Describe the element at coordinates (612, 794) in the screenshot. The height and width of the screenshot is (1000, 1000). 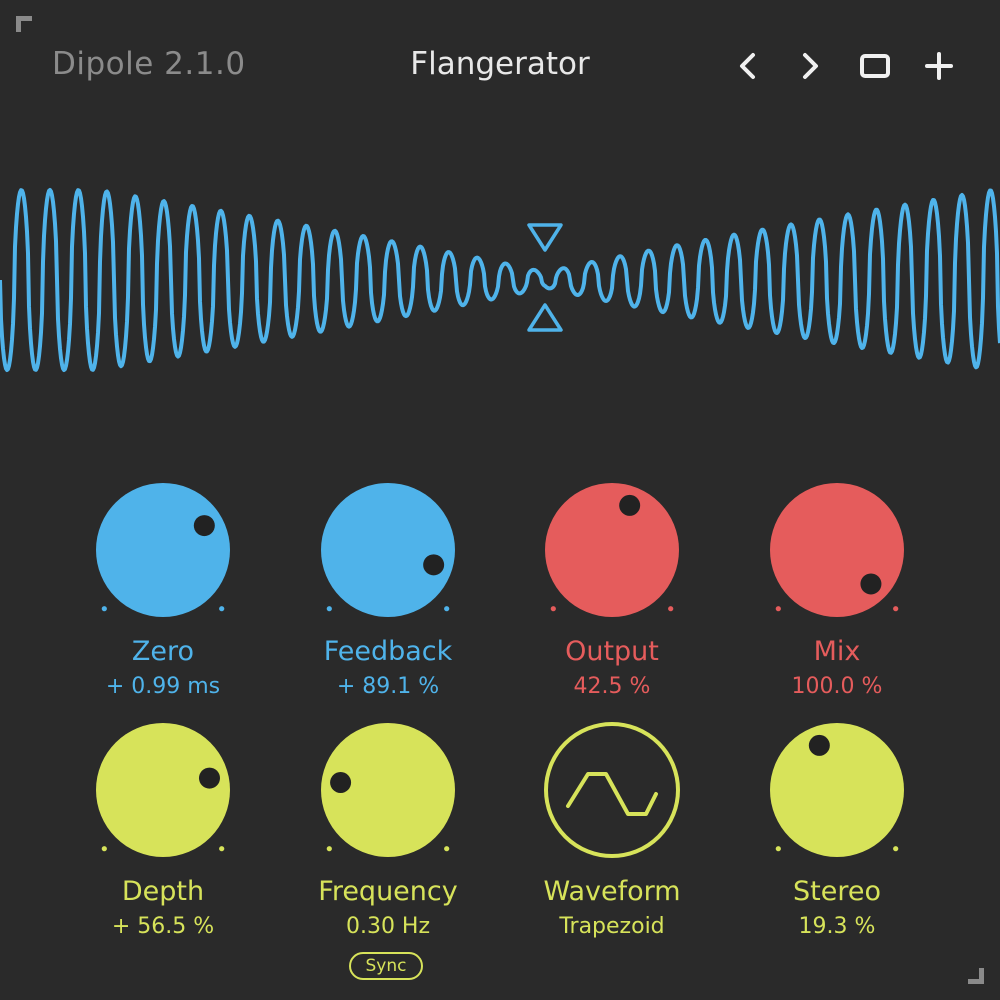
I see `trapezoid-wave-icon` at that location.